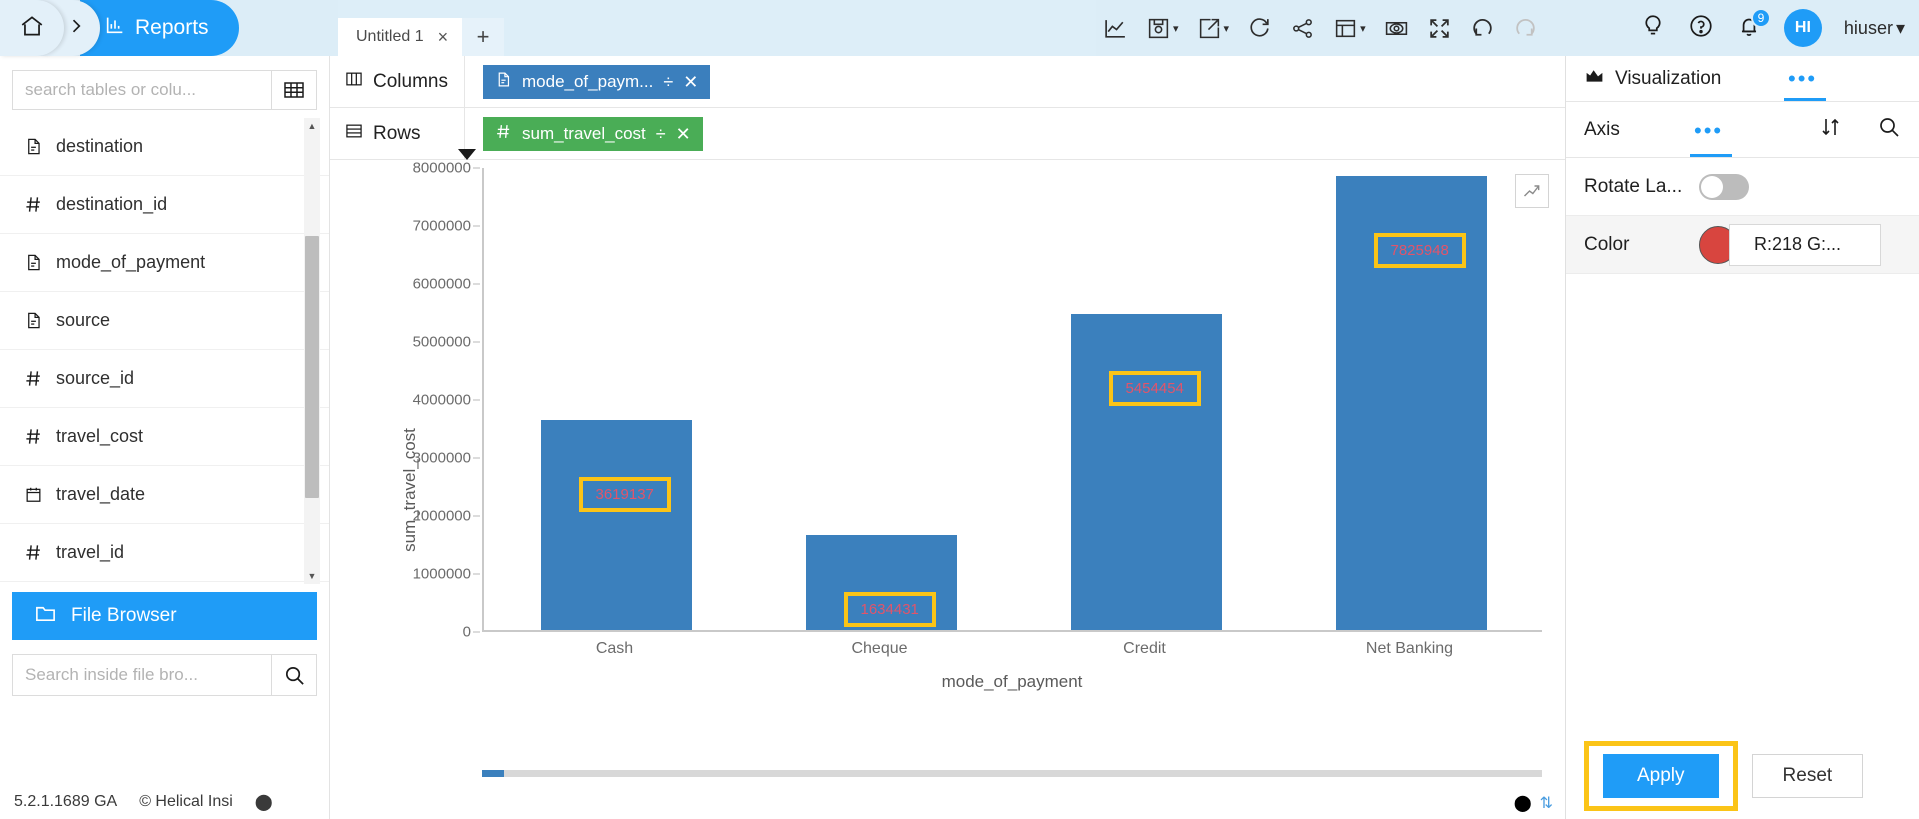 This screenshot has width=1919, height=819. I want to click on table-search-row, so click(164, 90).